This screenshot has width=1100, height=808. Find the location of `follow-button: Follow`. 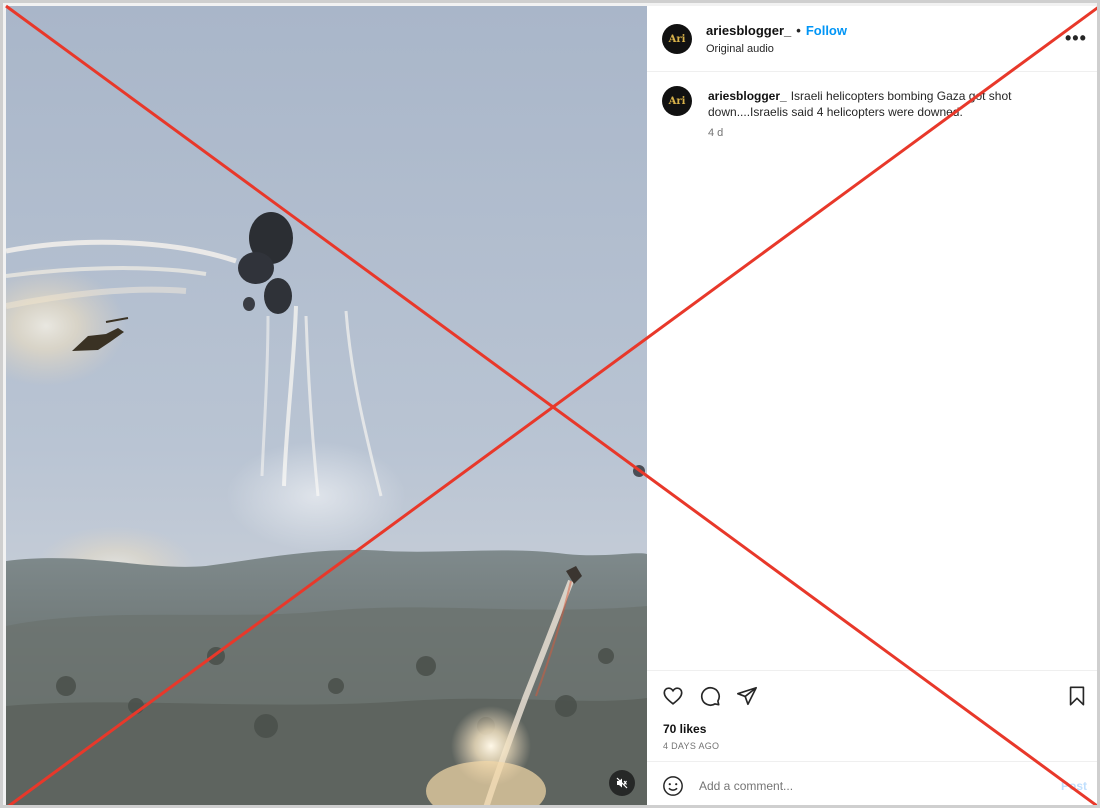

follow-button: Follow is located at coordinates (826, 30).